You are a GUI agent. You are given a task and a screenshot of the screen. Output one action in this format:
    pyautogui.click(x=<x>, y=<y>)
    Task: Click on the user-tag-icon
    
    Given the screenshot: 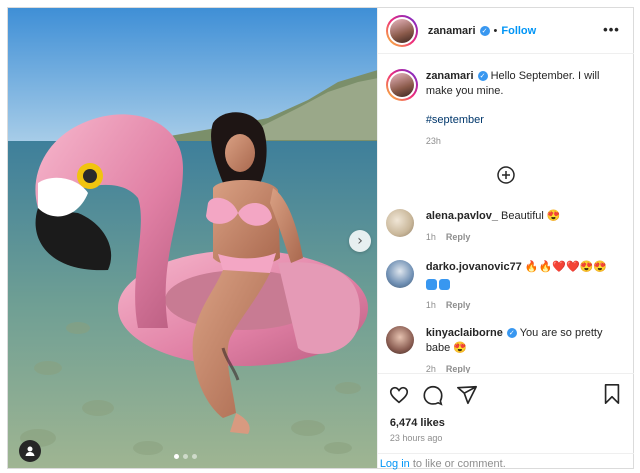 What is the action you would take?
    pyautogui.click(x=30, y=451)
    